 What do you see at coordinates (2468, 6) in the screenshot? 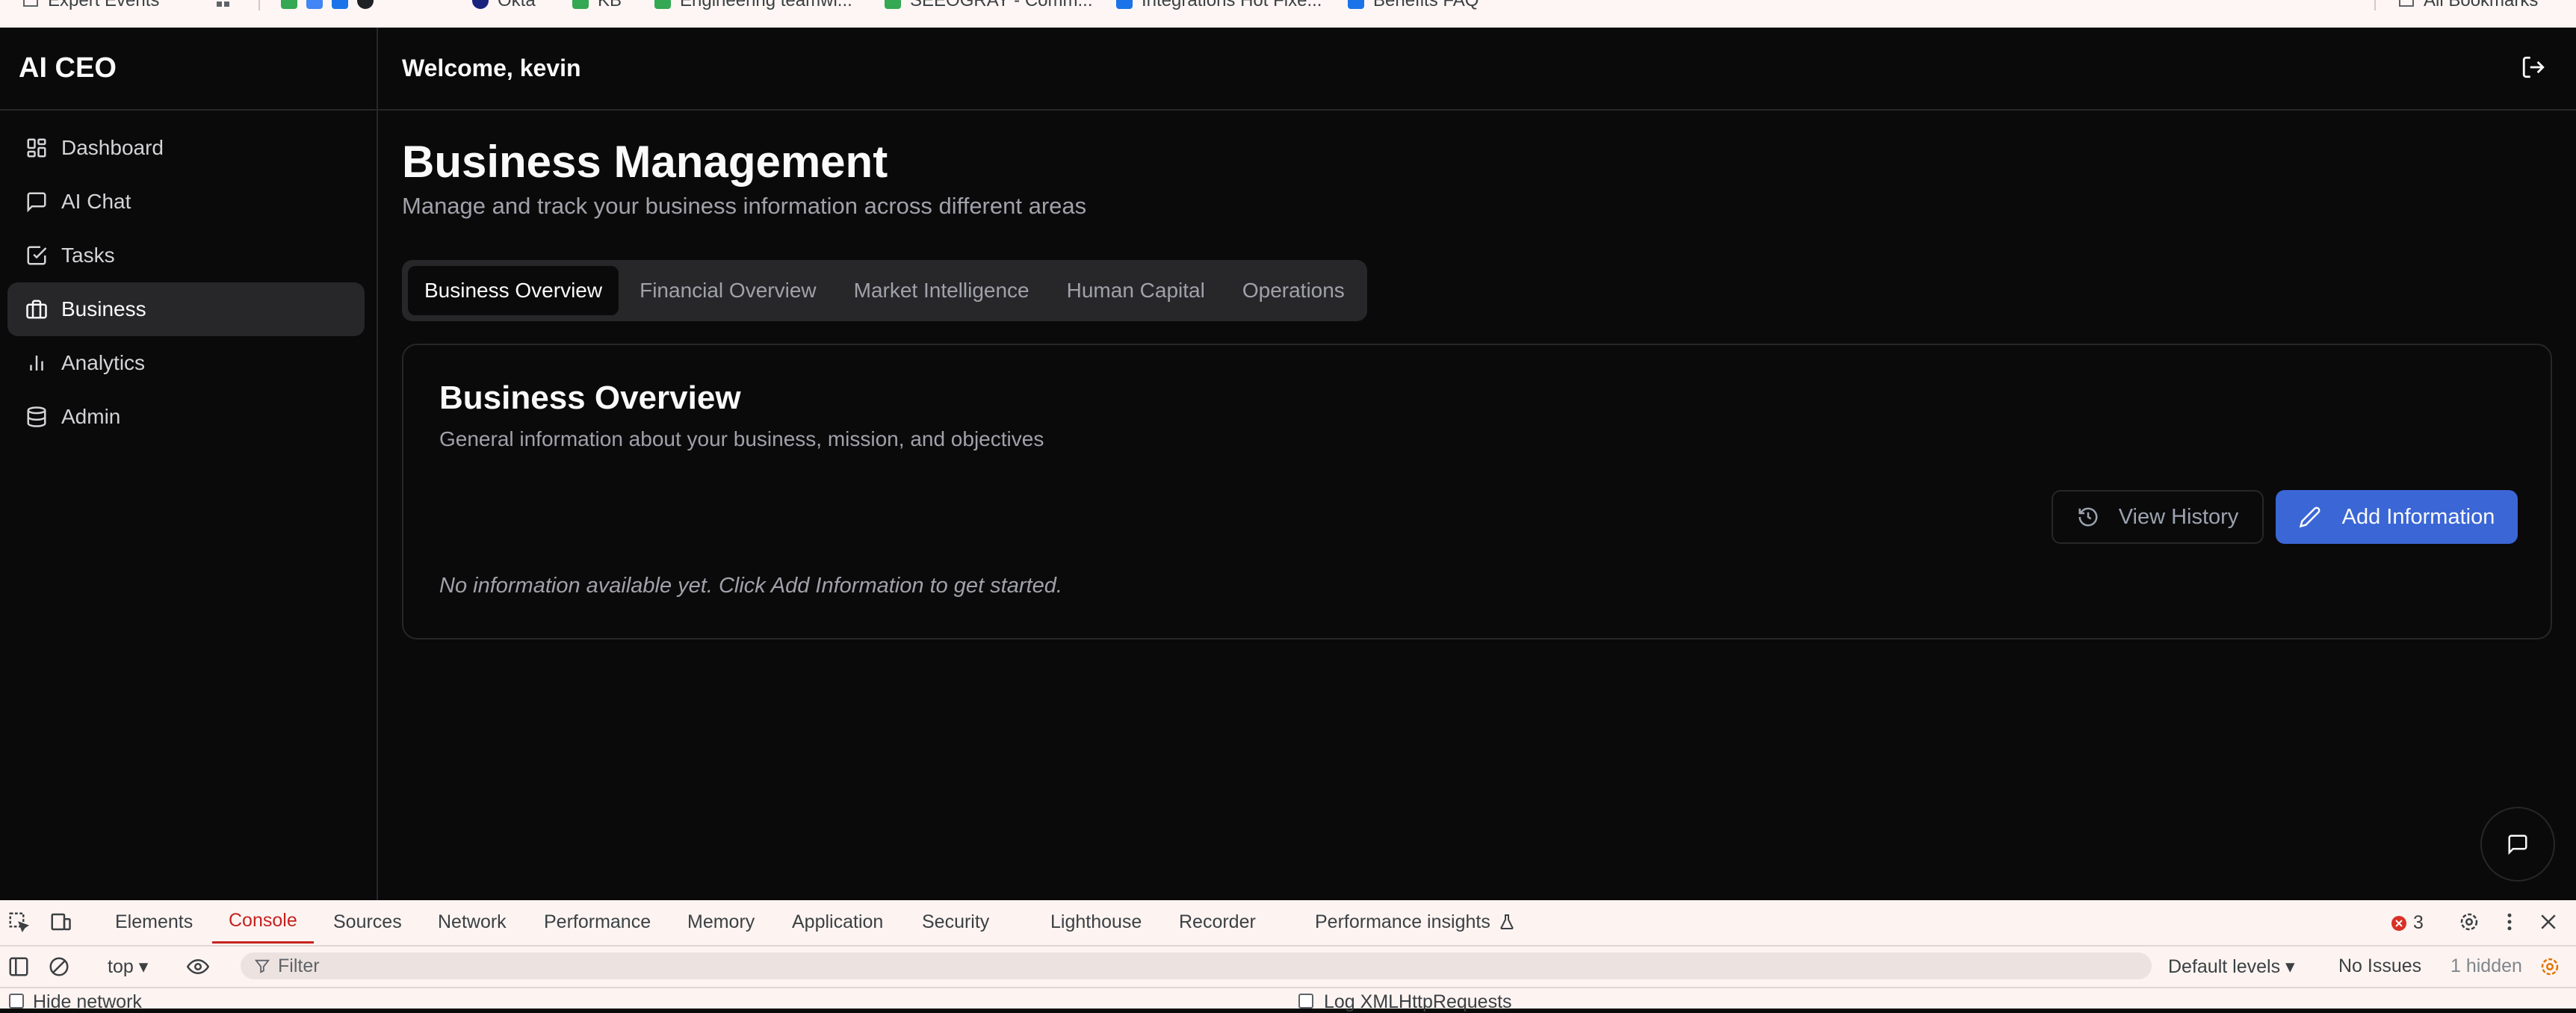
I see `all-bookmarks: All Bookmarks` at bounding box center [2468, 6].